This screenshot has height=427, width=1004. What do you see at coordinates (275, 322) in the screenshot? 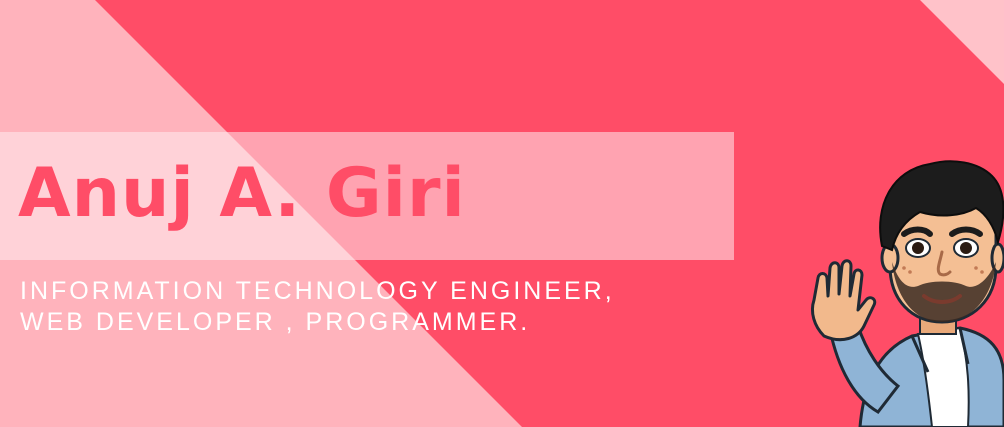
I see `subtitle-line-2: WEB DEVELOPER , PROGRAMMER.` at bounding box center [275, 322].